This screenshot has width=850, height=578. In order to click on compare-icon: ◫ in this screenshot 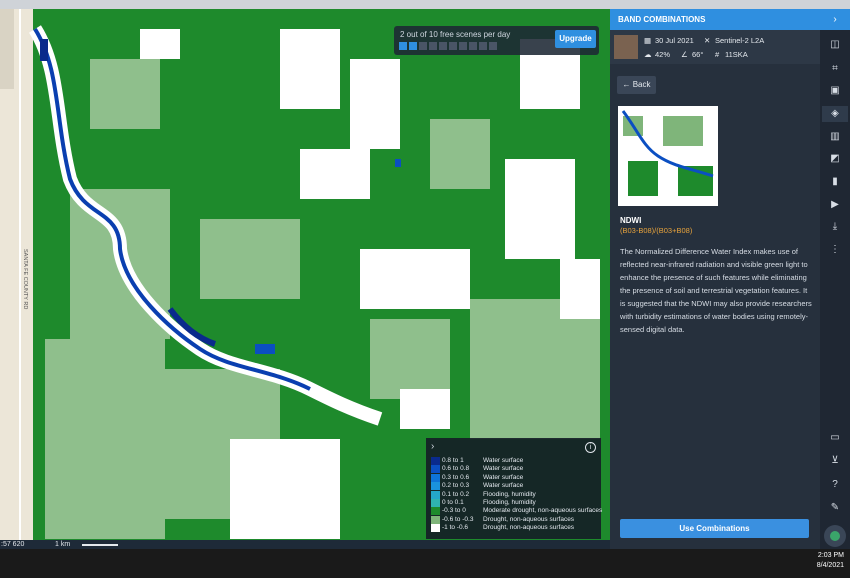, I will do `click(835, 45)`.